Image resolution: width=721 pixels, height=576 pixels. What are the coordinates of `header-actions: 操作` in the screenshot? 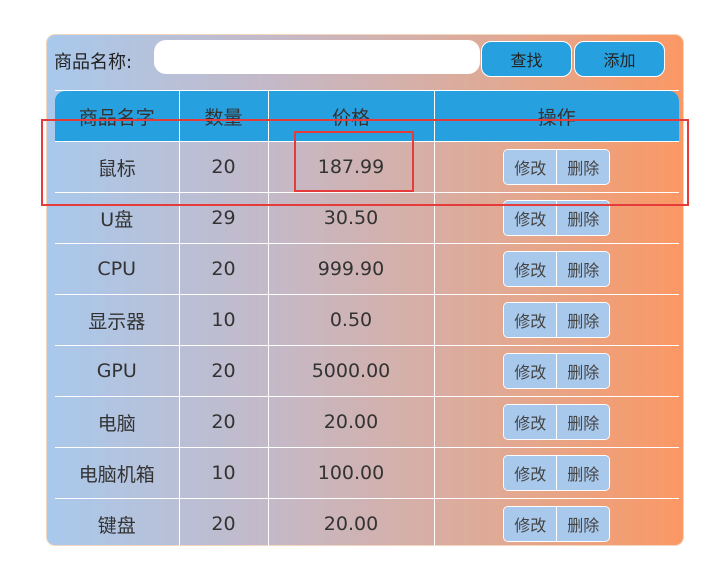 It's located at (556, 116).